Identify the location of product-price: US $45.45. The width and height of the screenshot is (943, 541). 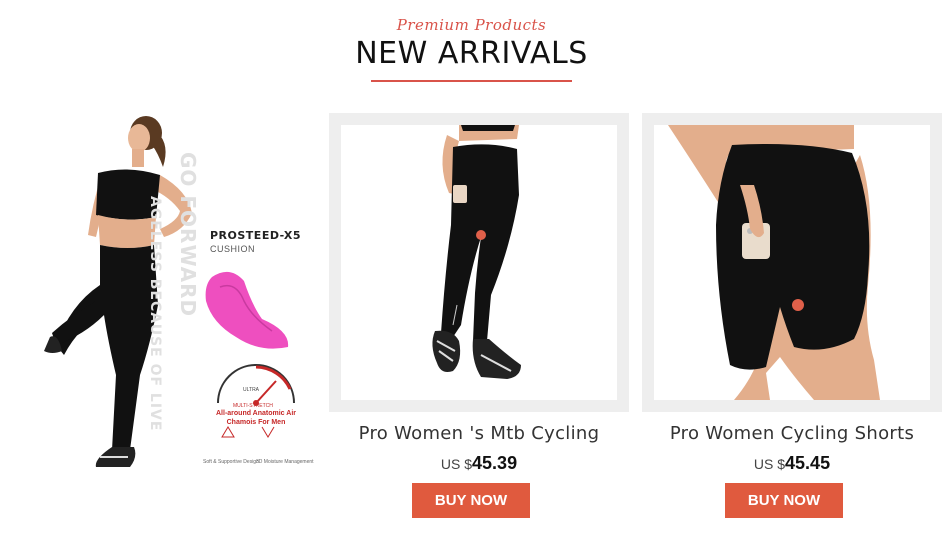
(792, 463).